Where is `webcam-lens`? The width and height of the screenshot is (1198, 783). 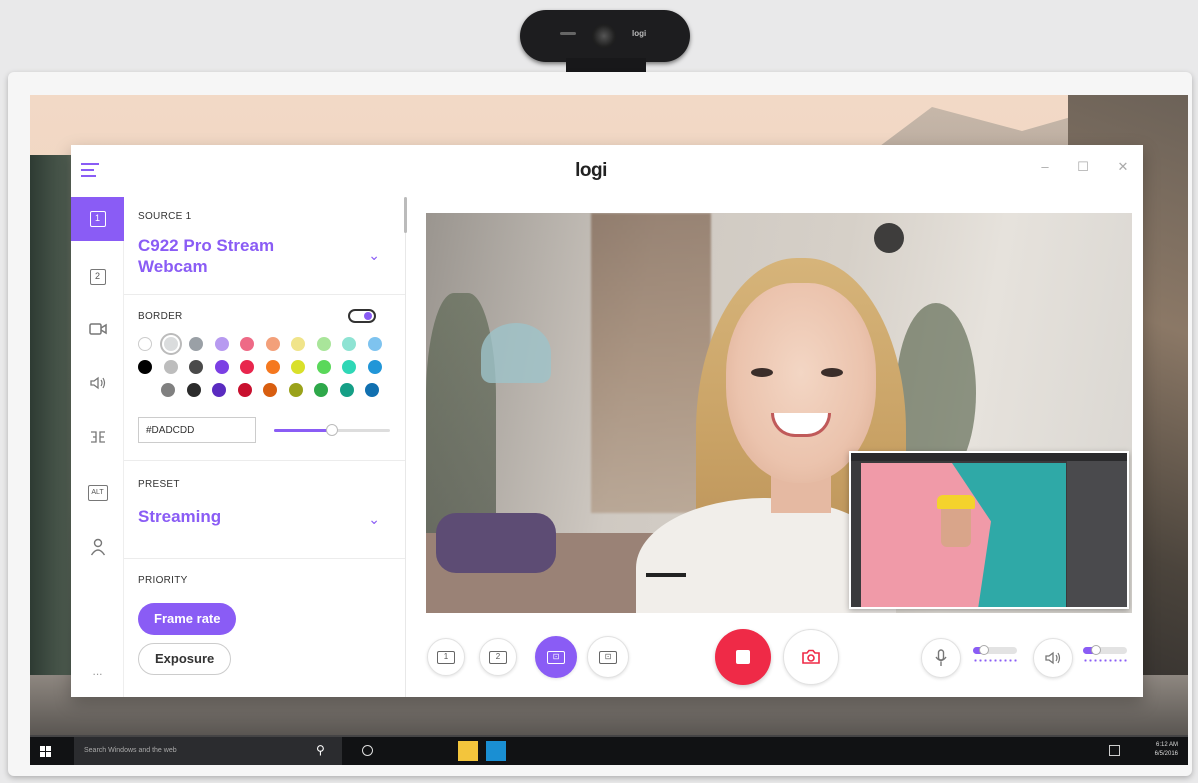 webcam-lens is located at coordinates (604, 36).